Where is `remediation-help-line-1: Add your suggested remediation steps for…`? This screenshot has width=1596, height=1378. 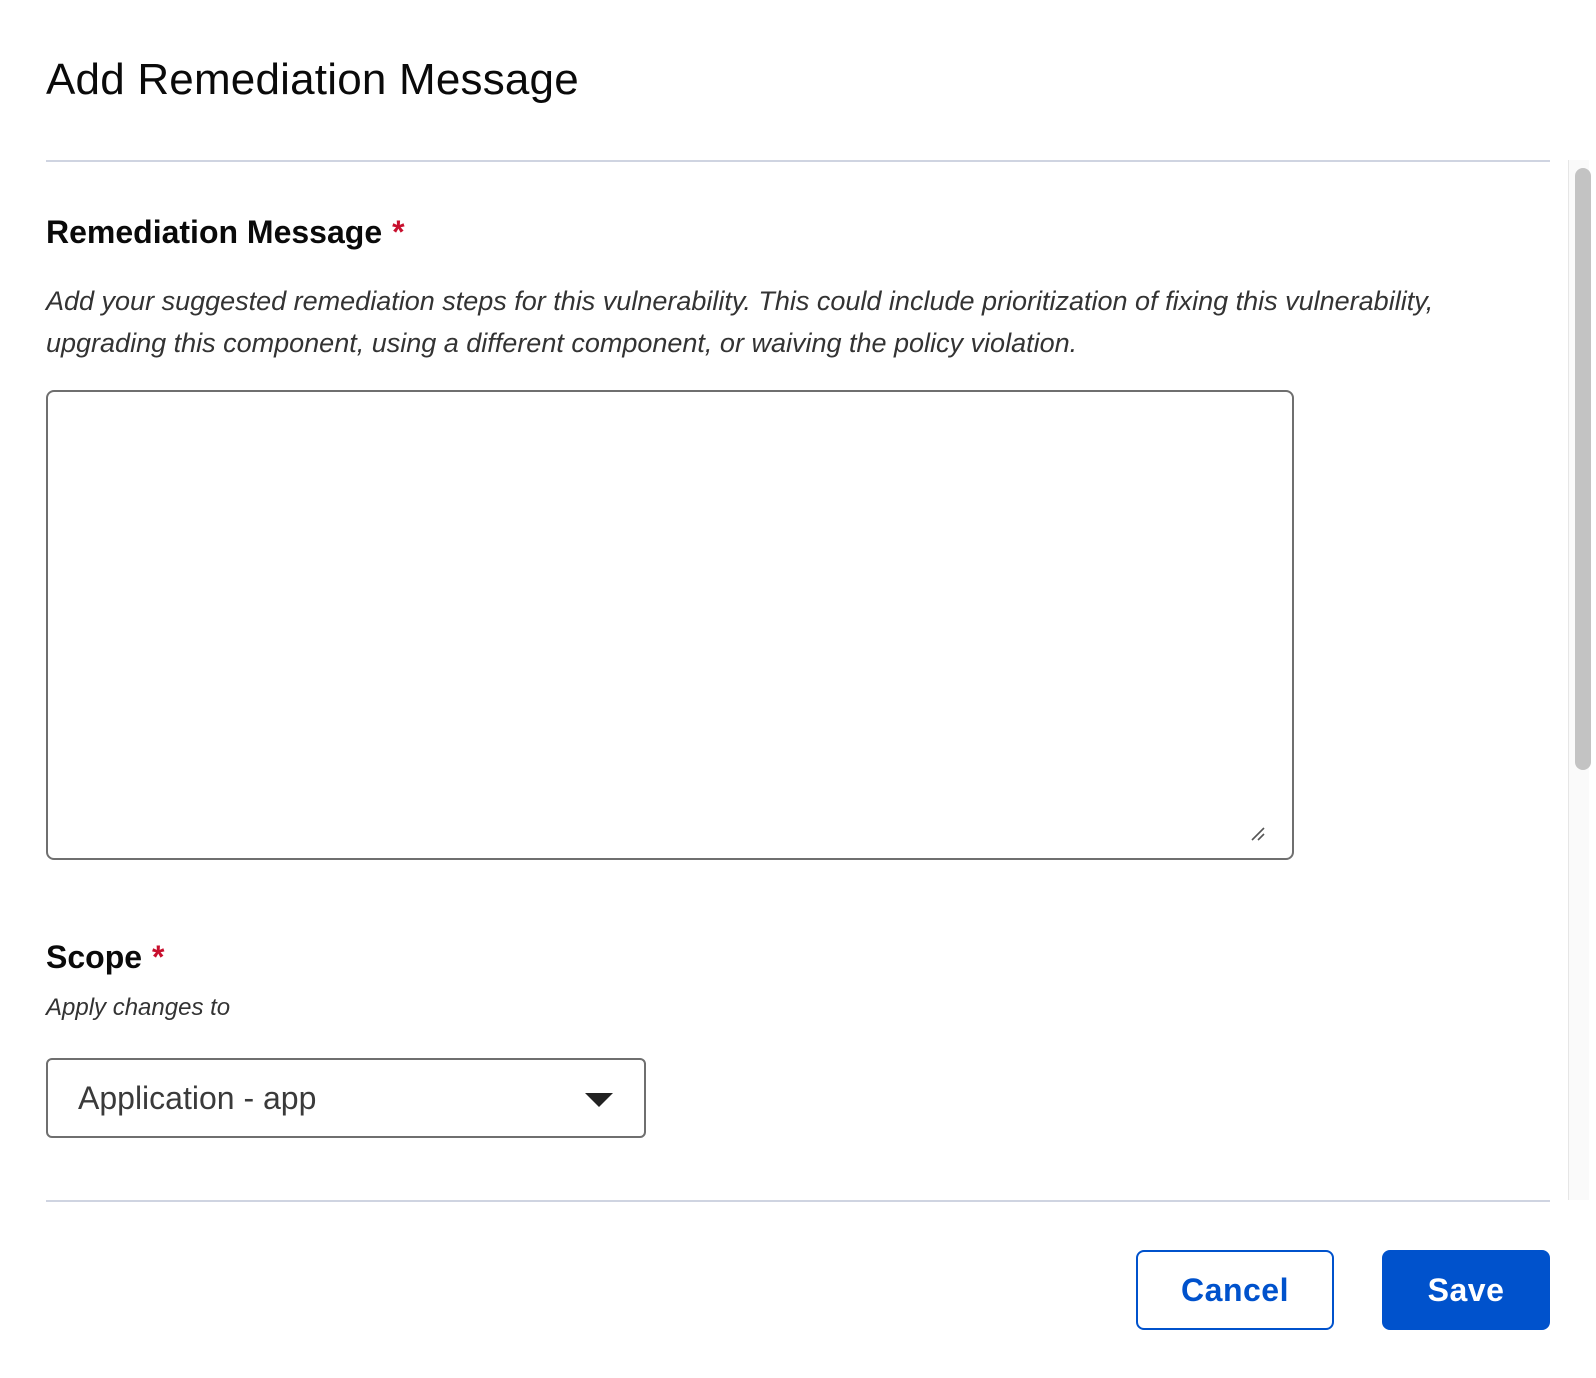
remediation-help-line-1: Add your suggested remediation steps for… is located at coordinates (740, 301).